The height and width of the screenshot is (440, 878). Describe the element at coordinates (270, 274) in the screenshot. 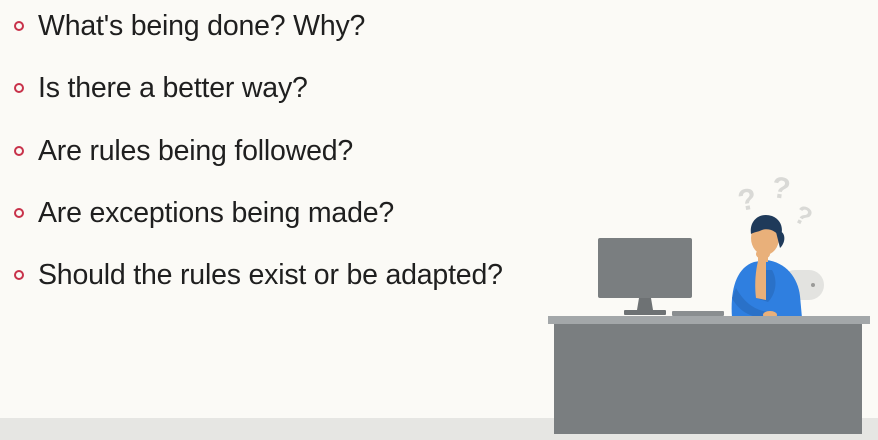

I see `bullet-text: Should the rules exist or be adapted?` at that location.